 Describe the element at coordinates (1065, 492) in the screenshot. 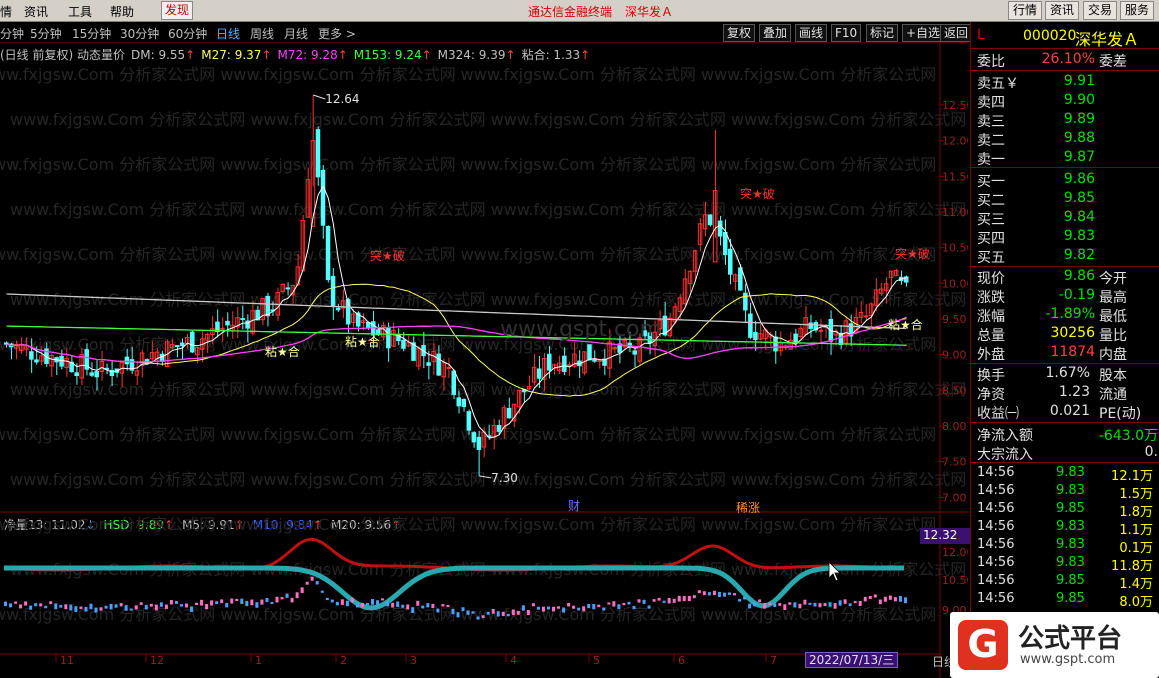

I see `tick-row: 14:56 9.83 1.5万` at that location.